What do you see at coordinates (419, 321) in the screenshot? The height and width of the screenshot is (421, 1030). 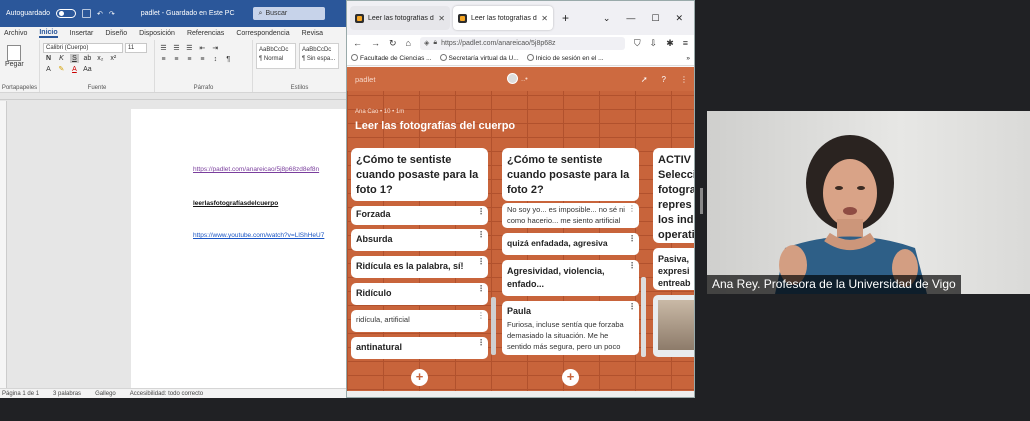 I see `post-card: ridícula, artificial ⋮` at bounding box center [419, 321].